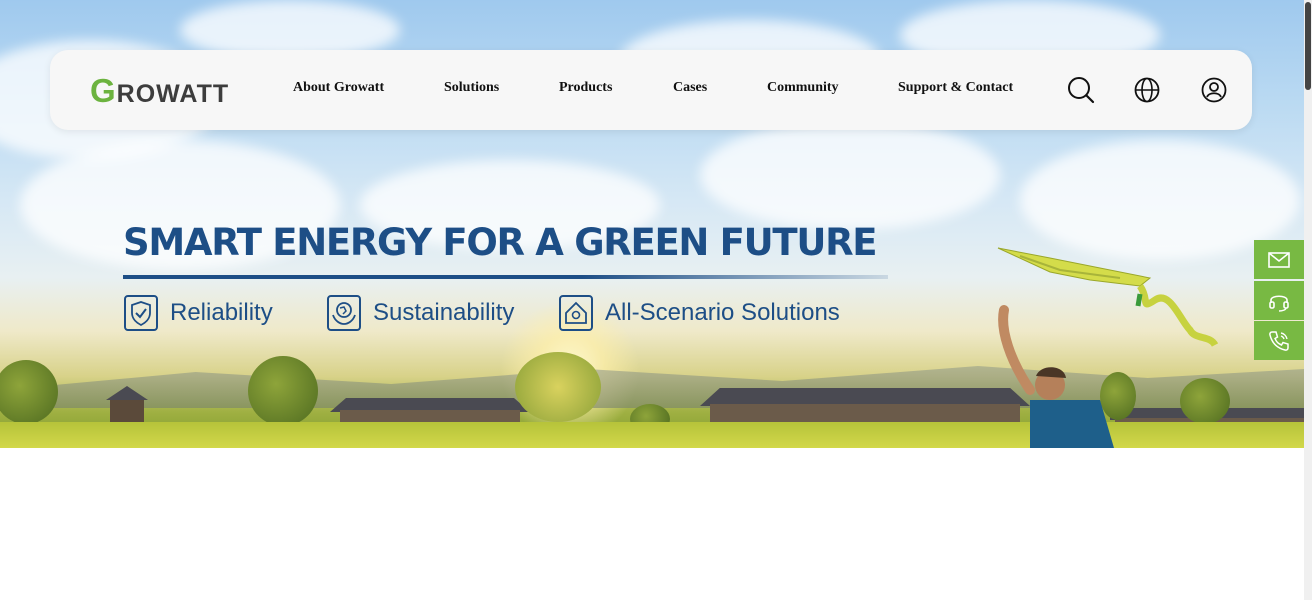 This screenshot has width=1312, height=600. Describe the element at coordinates (500, 242) in the screenshot. I see `hero-headline: SMART ENERGY FOR A GREEN FUTURE` at that location.